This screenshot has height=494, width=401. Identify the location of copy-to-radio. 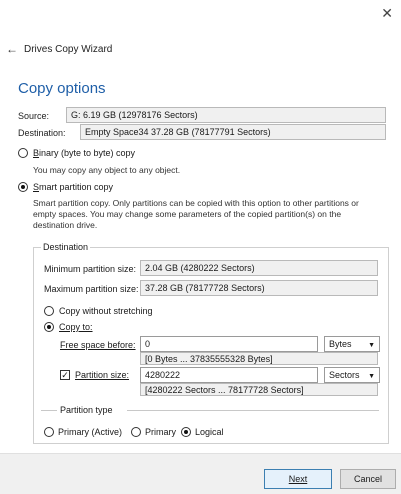
(49, 327).